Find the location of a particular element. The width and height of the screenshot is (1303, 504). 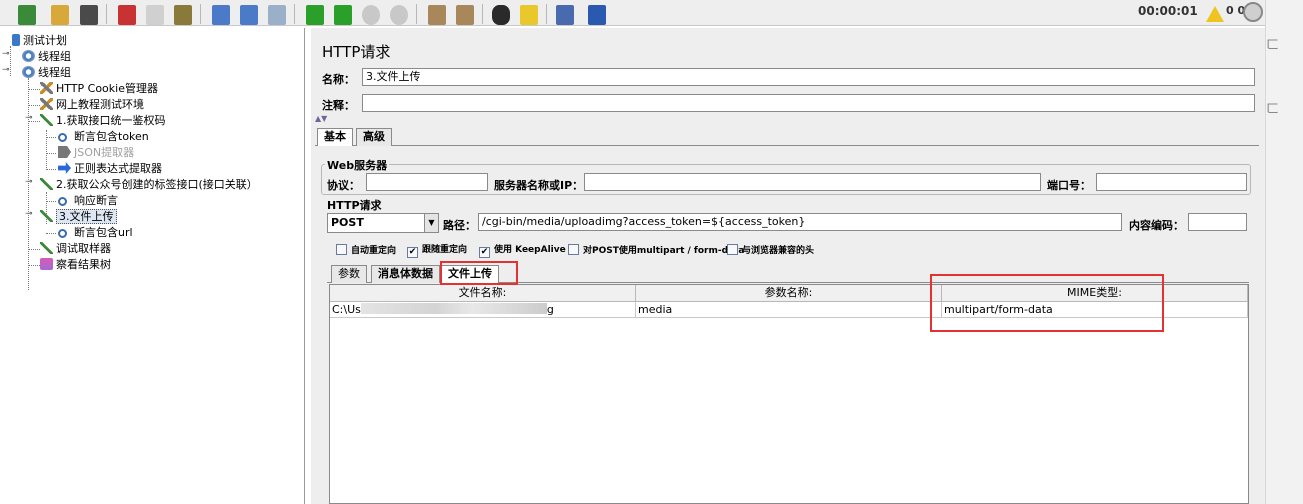

encoding-field is located at coordinates (1217, 222).